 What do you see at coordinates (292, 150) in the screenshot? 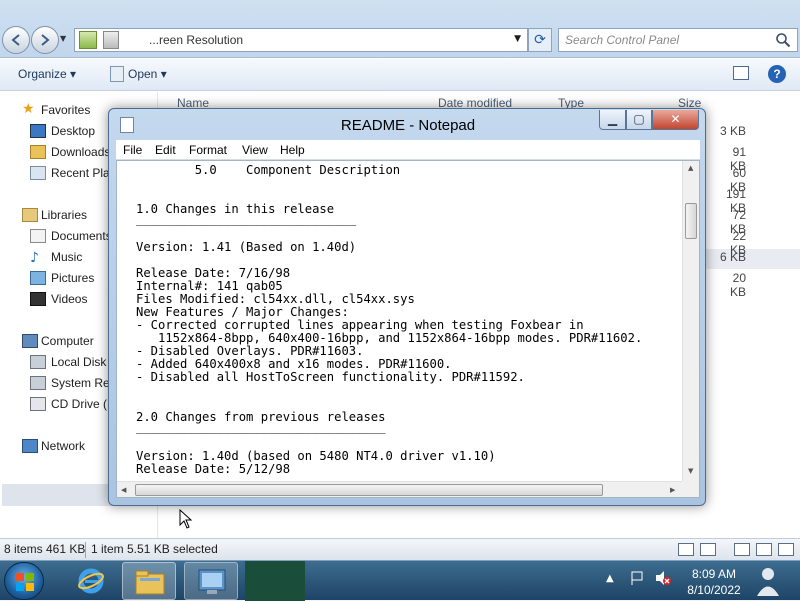
I see `menu-help: Help` at bounding box center [292, 150].